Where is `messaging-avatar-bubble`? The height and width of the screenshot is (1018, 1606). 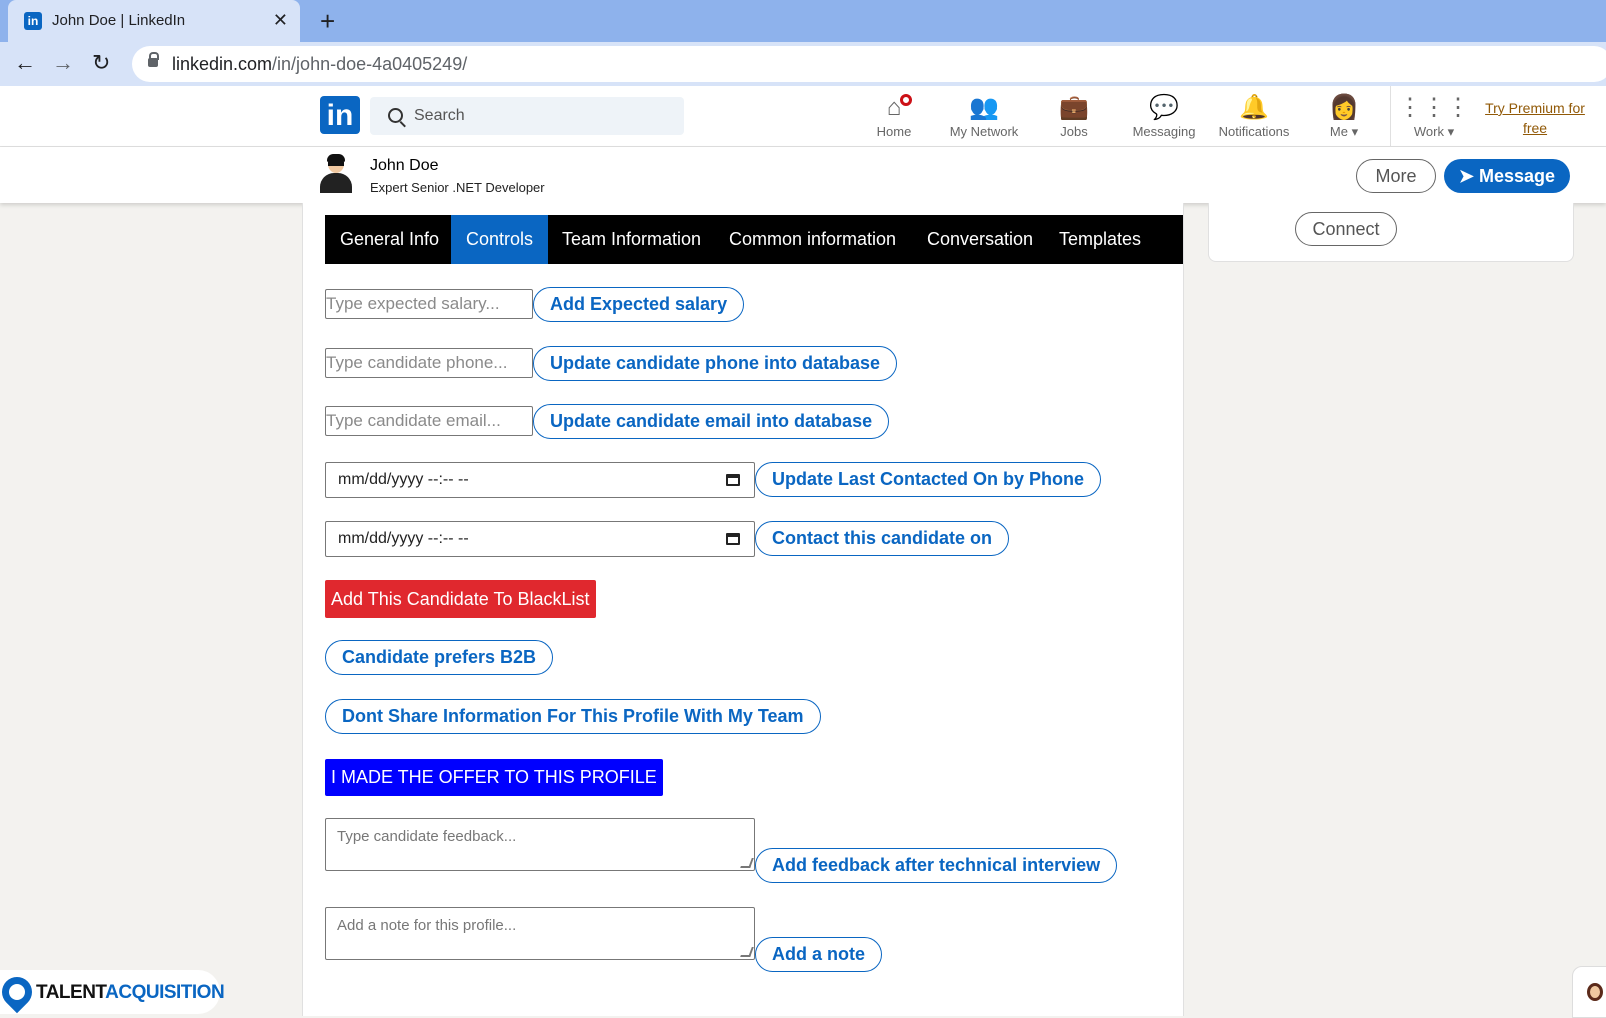 messaging-avatar-bubble is located at coordinates (1589, 992).